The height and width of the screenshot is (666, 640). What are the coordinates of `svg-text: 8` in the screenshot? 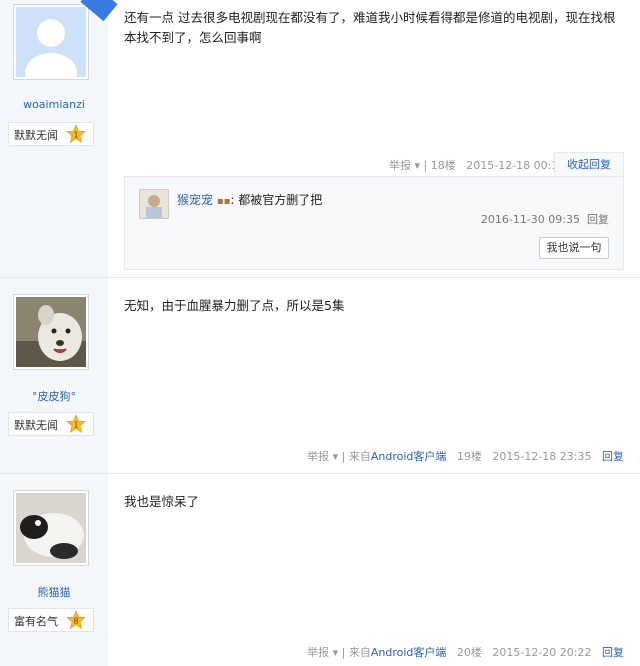 It's located at (75, 621).